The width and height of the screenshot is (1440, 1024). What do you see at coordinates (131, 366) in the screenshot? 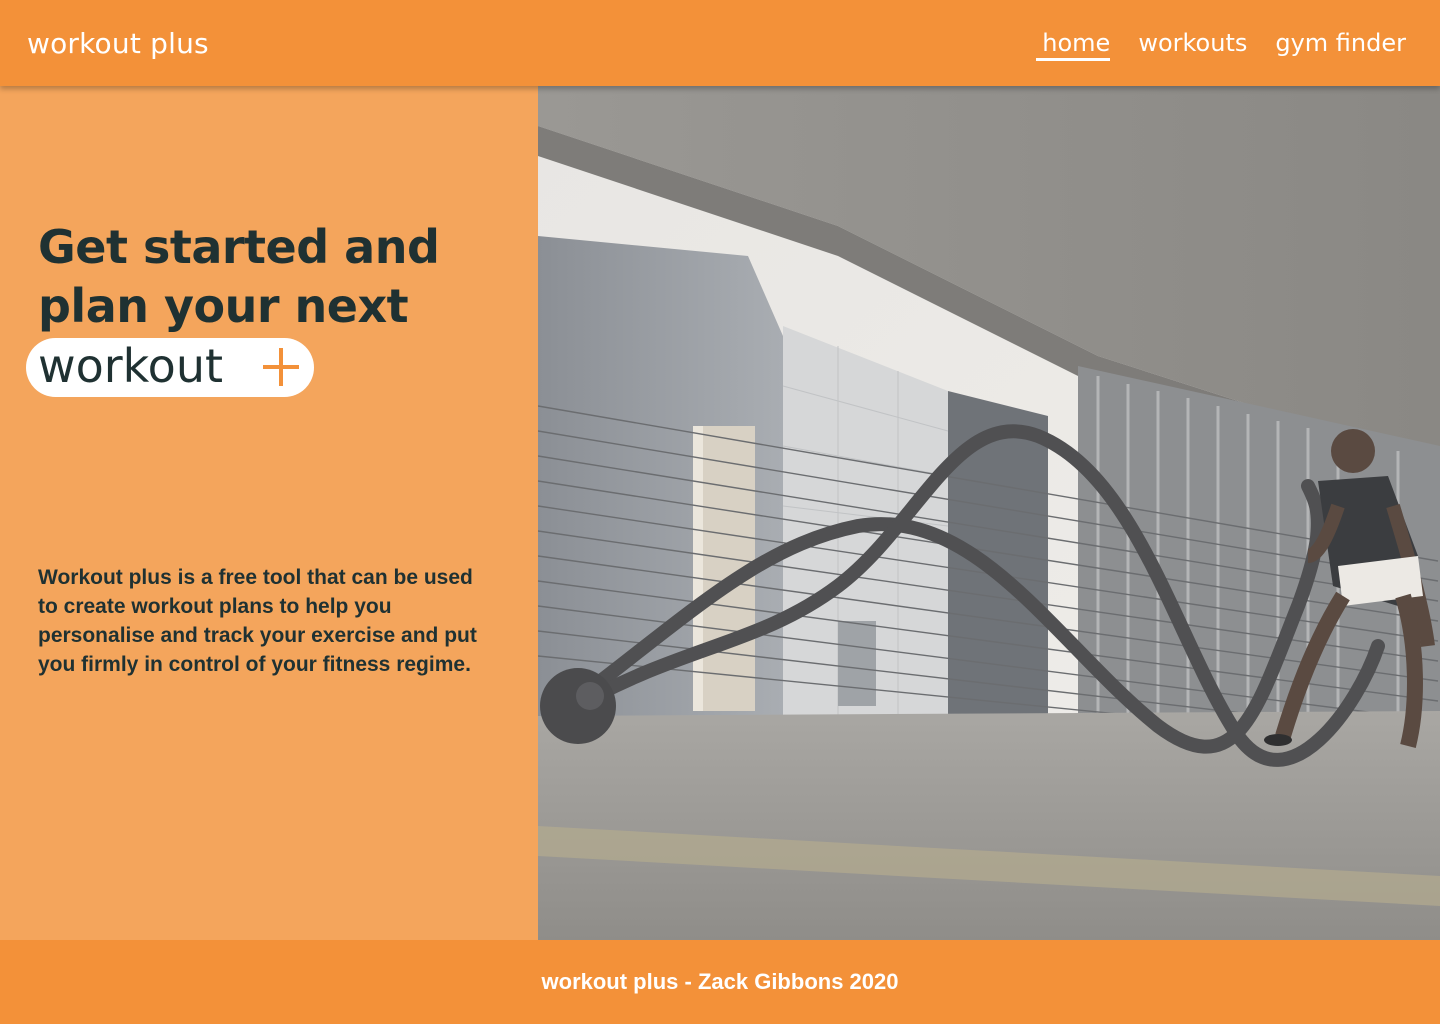
I see `new-workout-label: workout` at bounding box center [131, 366].